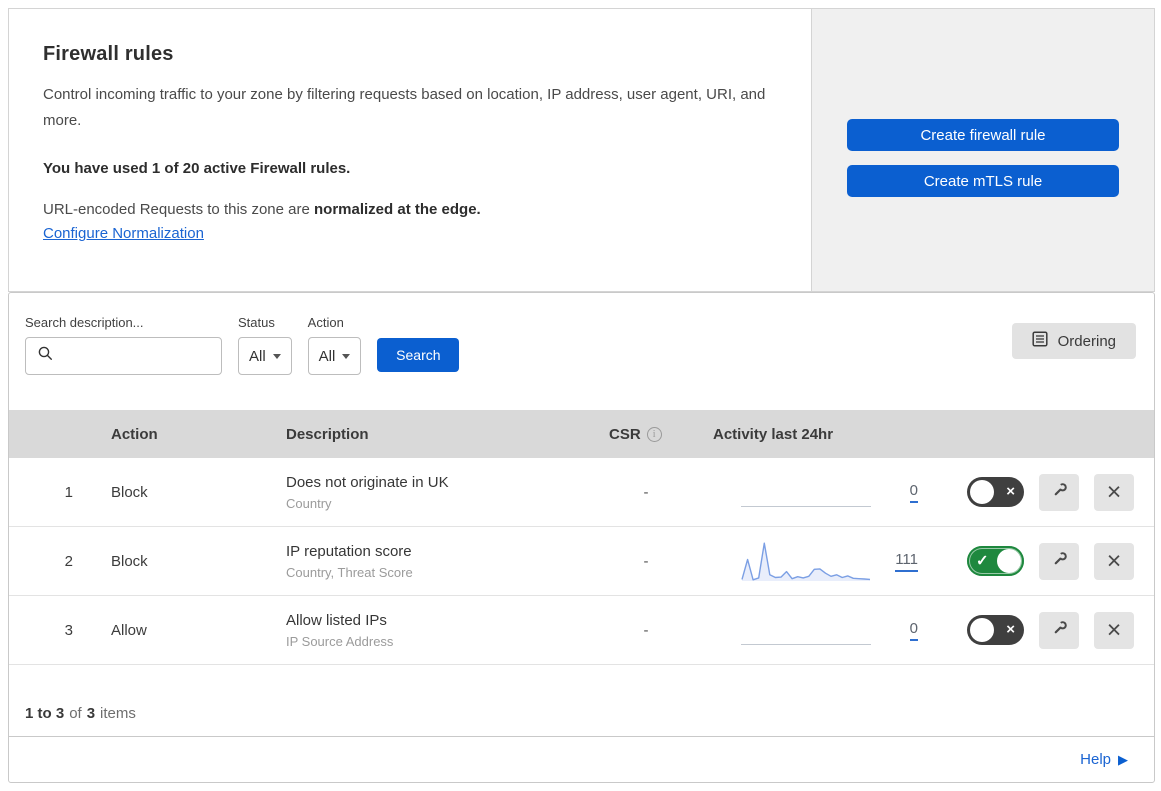 Image resolution: width=1161 pixels, height=791 pixels. I want to click on rule-description: Does not originate in UK Country, so click(444, 492).